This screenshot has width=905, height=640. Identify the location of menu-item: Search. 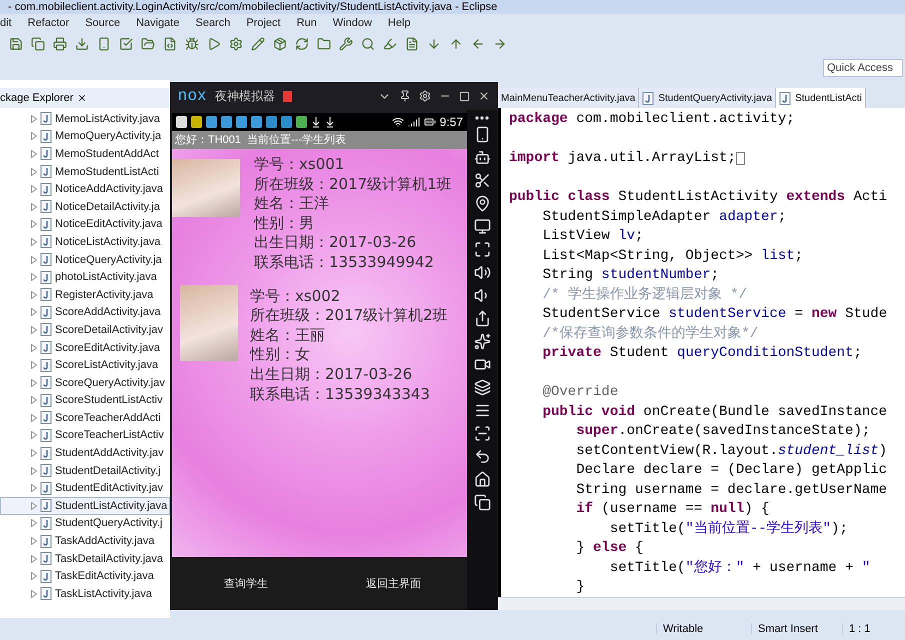
(212, 23).